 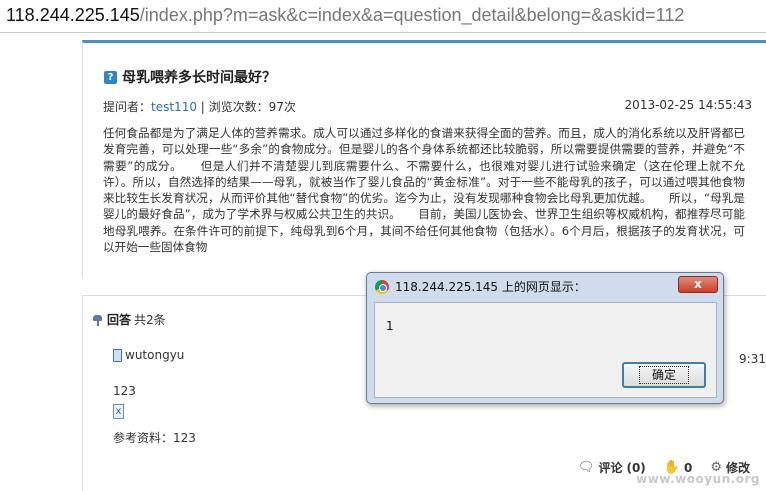 I want to click on view-count: | 浏览次数：97次, so click(x=246, y=107).